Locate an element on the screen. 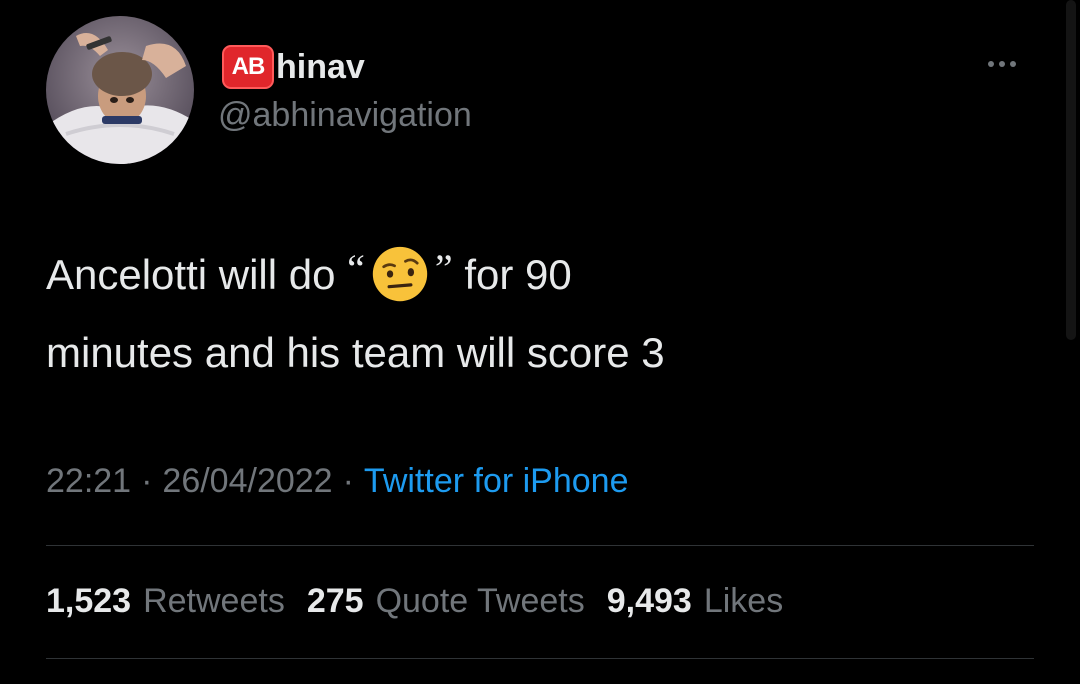 Image resolution: width=1080 pixels, height=684 pixels. tweet-text-part-1: Ancelotti will do is located at coordinates (191, 274).